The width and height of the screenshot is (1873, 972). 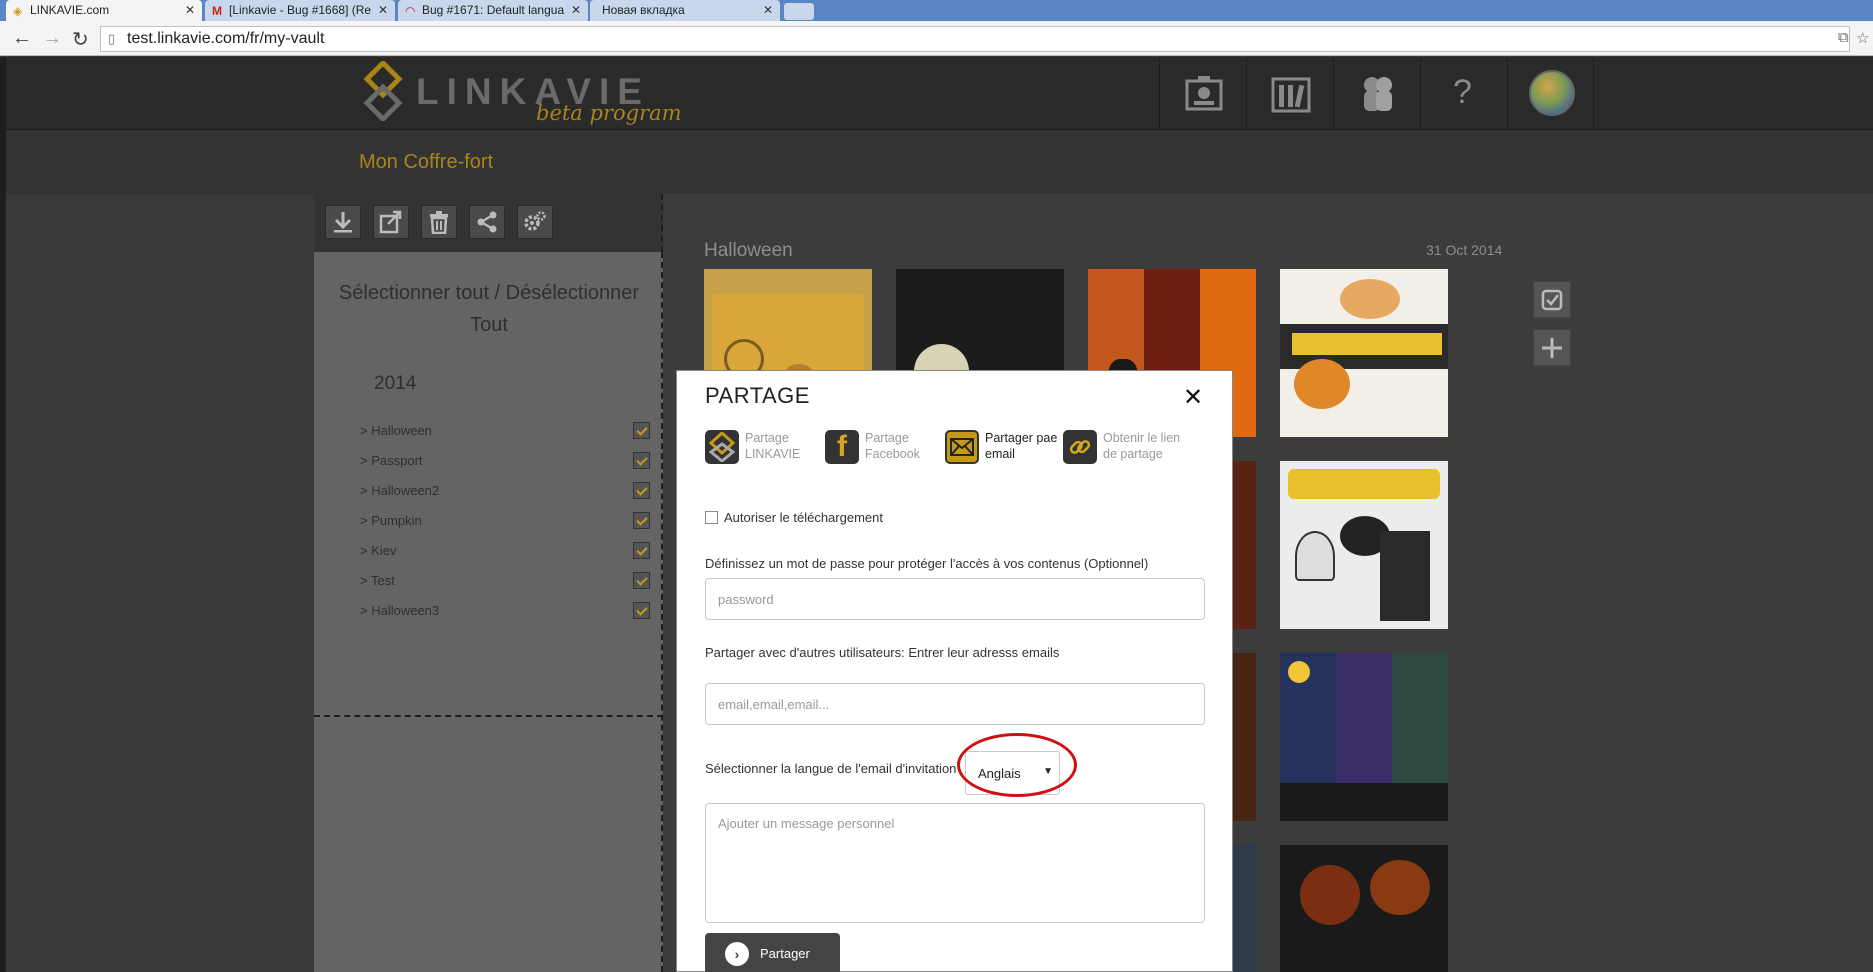 I want to click on submit-share-button: › Partager, so click(x=772, y=952).